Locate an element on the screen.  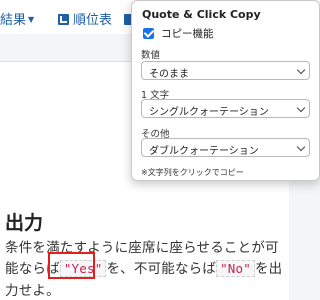
other-quote-select: ダブルクォーテーション is located at coordinates (225, 147).